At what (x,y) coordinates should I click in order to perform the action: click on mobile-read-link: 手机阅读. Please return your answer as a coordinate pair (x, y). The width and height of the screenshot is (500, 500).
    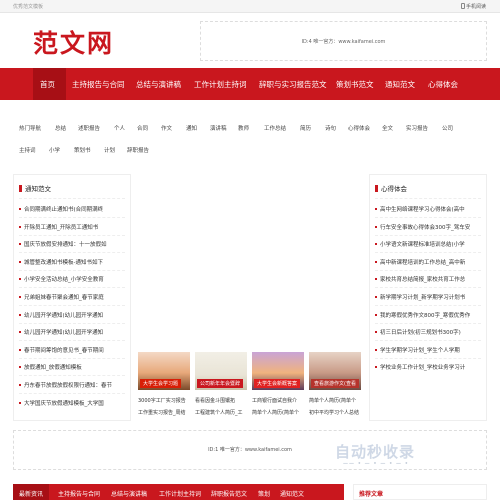
    Looking at the image, I should click on (473, 6).